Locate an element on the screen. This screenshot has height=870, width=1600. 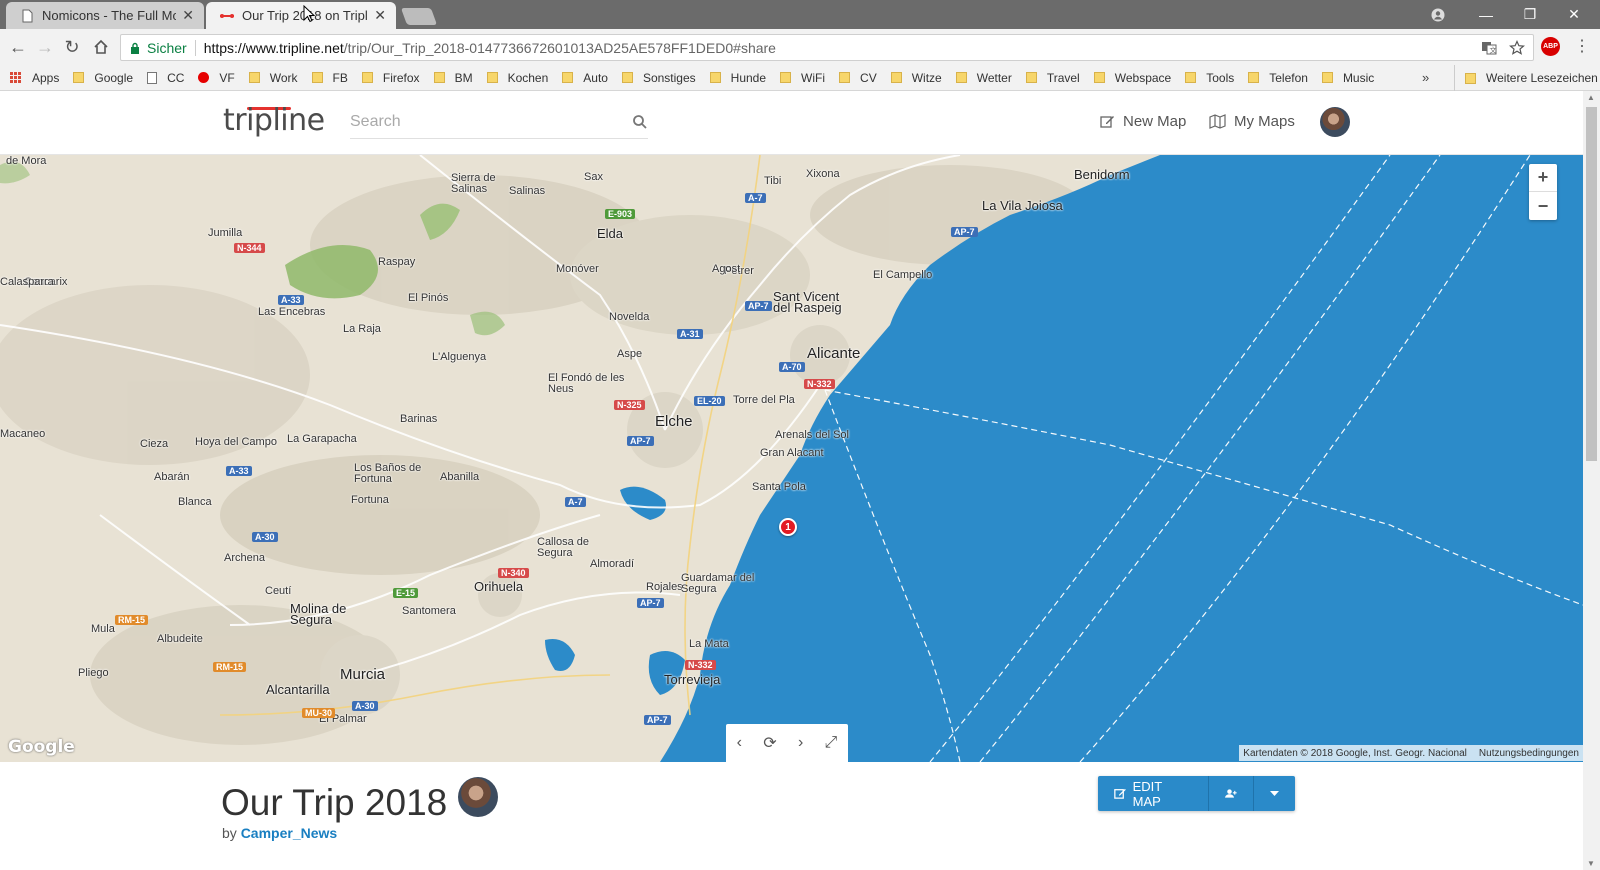
home-icon is located at coordinates (101, 47).